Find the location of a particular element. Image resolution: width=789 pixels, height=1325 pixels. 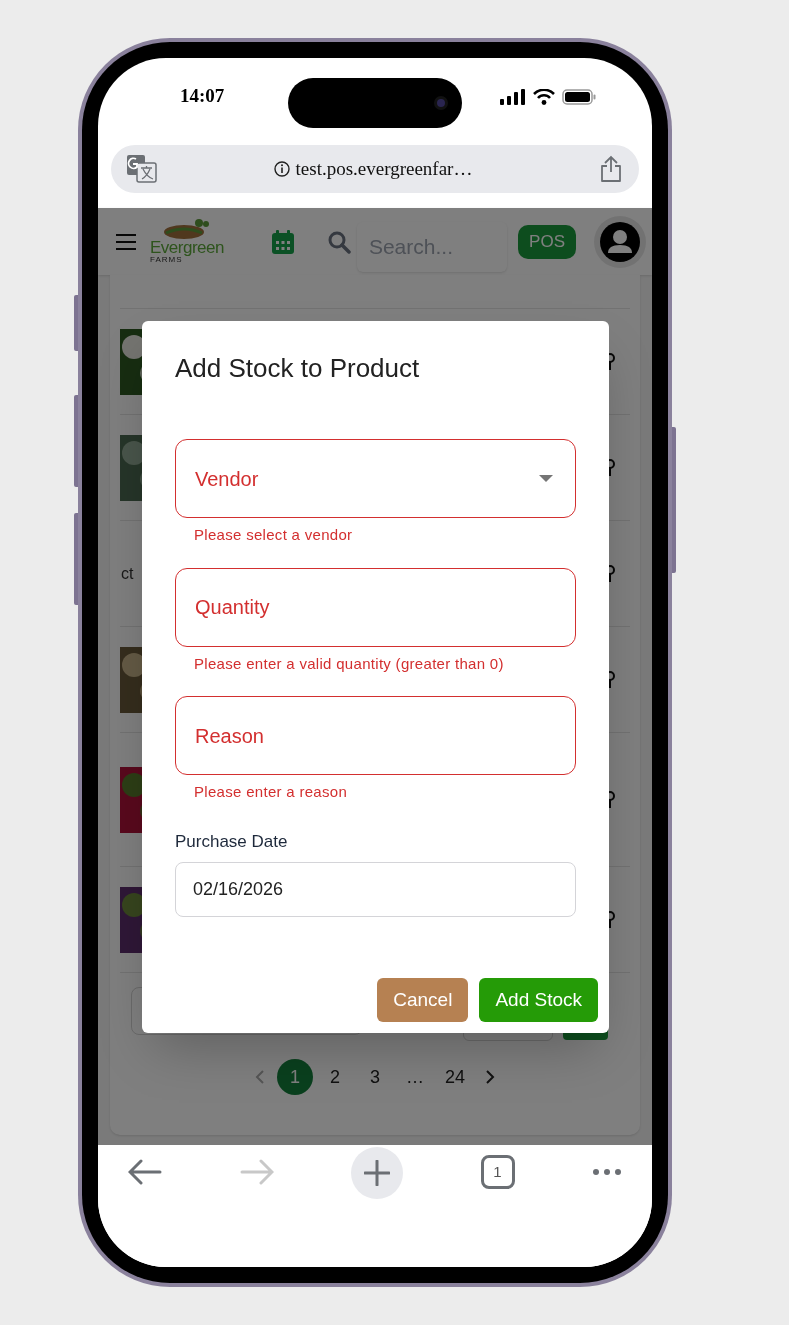

signal-icon is located at coordinates (513, 96).